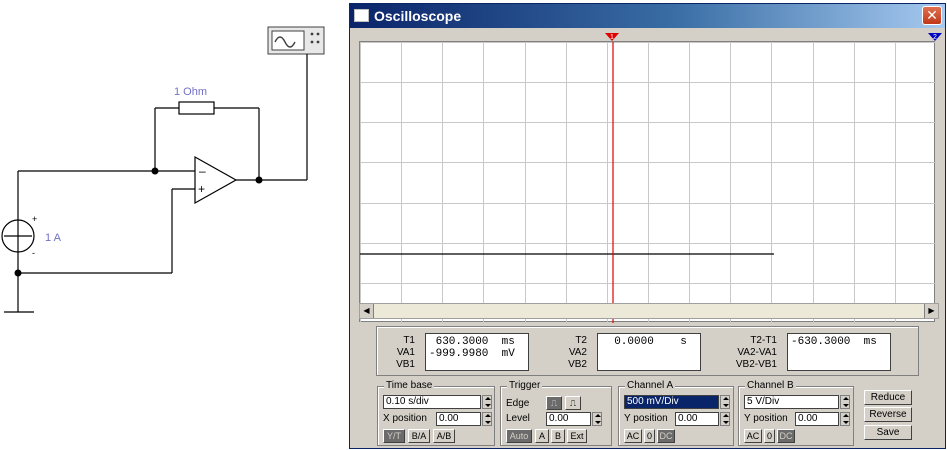  Describe the element at coordinates (888, 432) in the screenshot. I see `save-button: Save` at that location.